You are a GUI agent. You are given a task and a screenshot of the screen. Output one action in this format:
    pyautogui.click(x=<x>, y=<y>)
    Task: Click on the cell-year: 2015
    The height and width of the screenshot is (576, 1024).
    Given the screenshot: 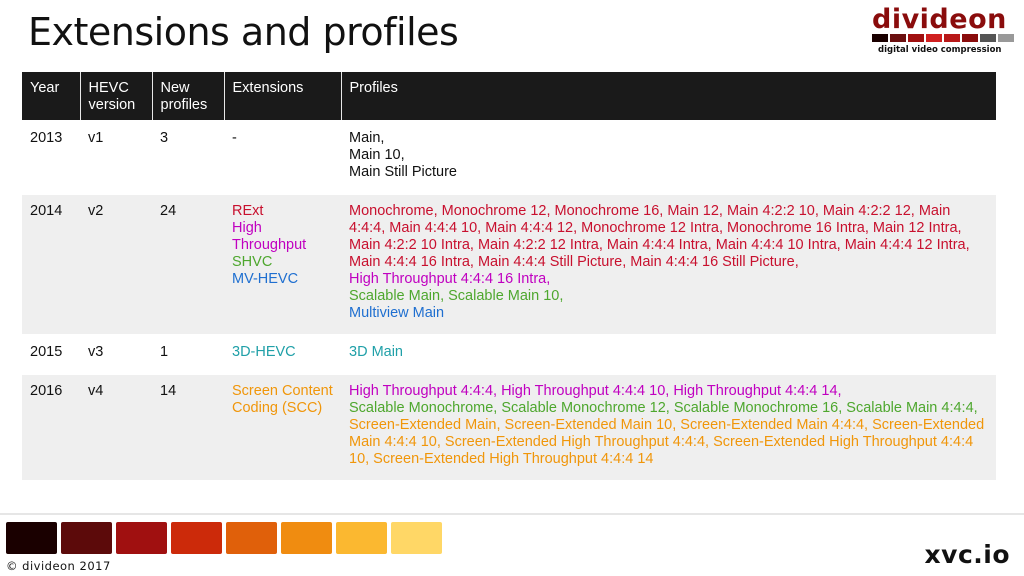 What is the action you would take?
    pyautogui.click(x=51, y=354)
    